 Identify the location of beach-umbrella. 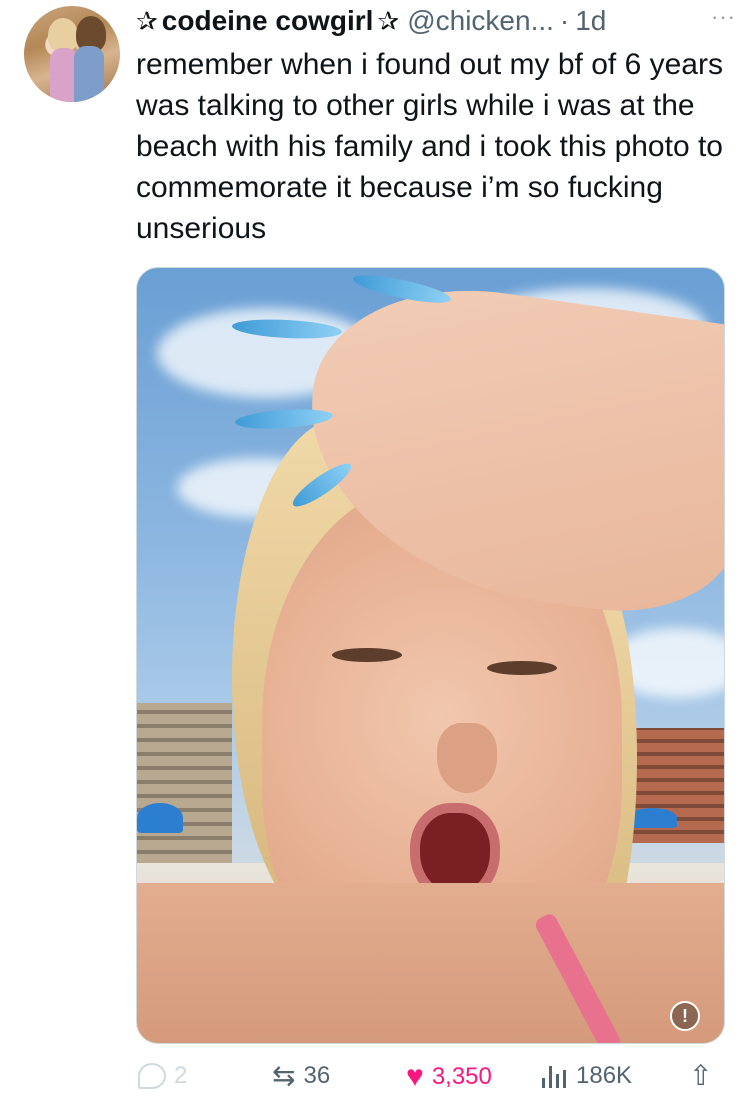
(160, 818).